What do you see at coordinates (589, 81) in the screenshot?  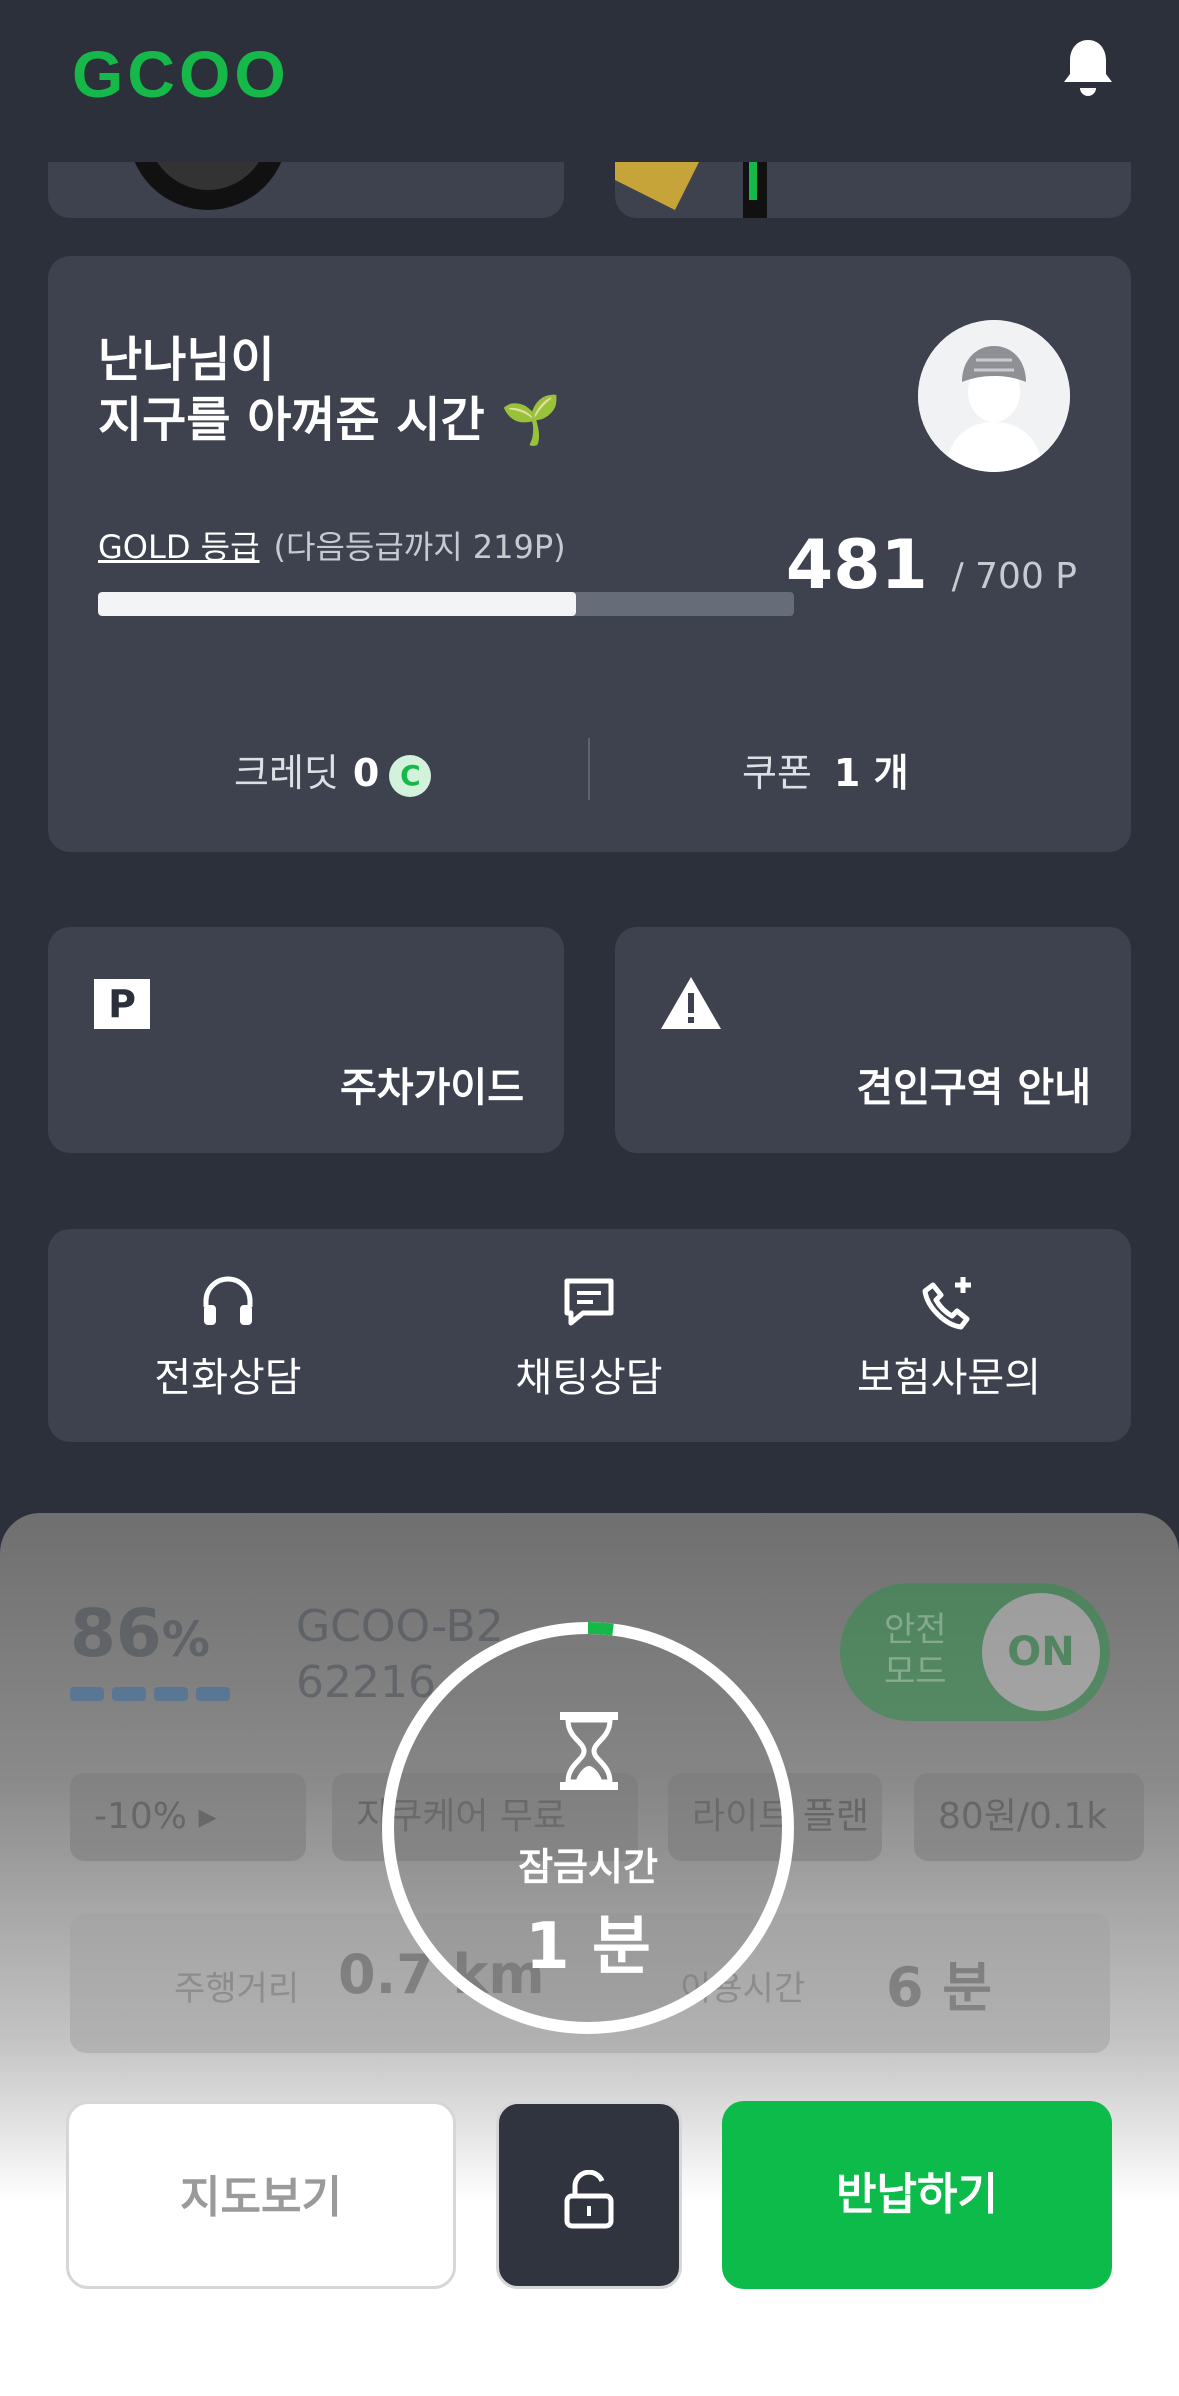 I see `app-header: GCOO` at bounding box center [589, 81].